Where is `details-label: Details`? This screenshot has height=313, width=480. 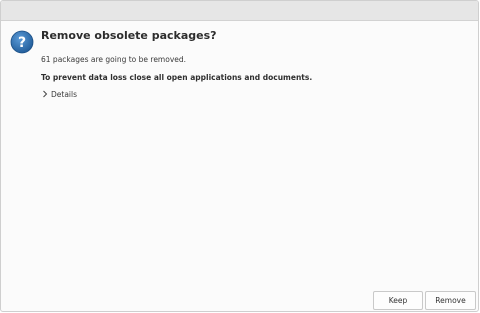 details-label: Details is located at coordinates (64, 94).